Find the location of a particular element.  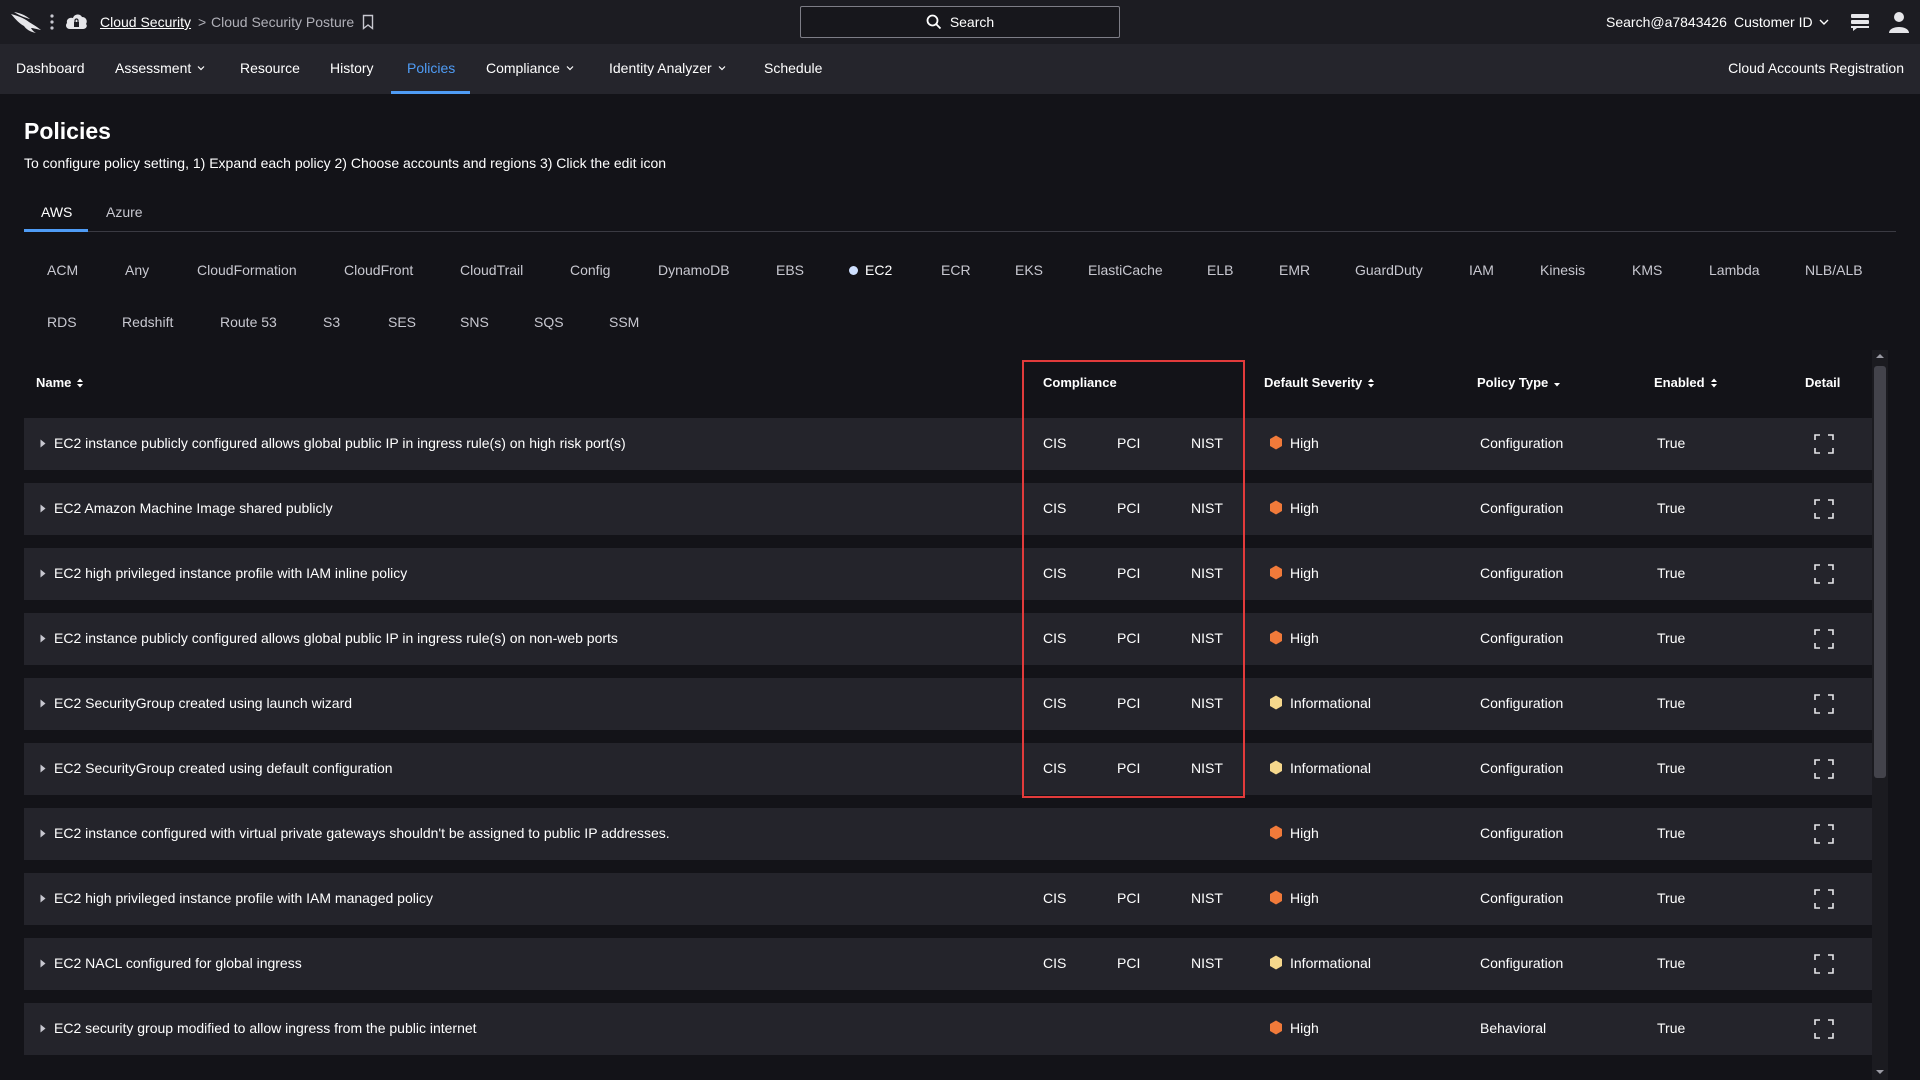

service-nlb-alb: NLB/ALB is located at coordinates (1834, 270).